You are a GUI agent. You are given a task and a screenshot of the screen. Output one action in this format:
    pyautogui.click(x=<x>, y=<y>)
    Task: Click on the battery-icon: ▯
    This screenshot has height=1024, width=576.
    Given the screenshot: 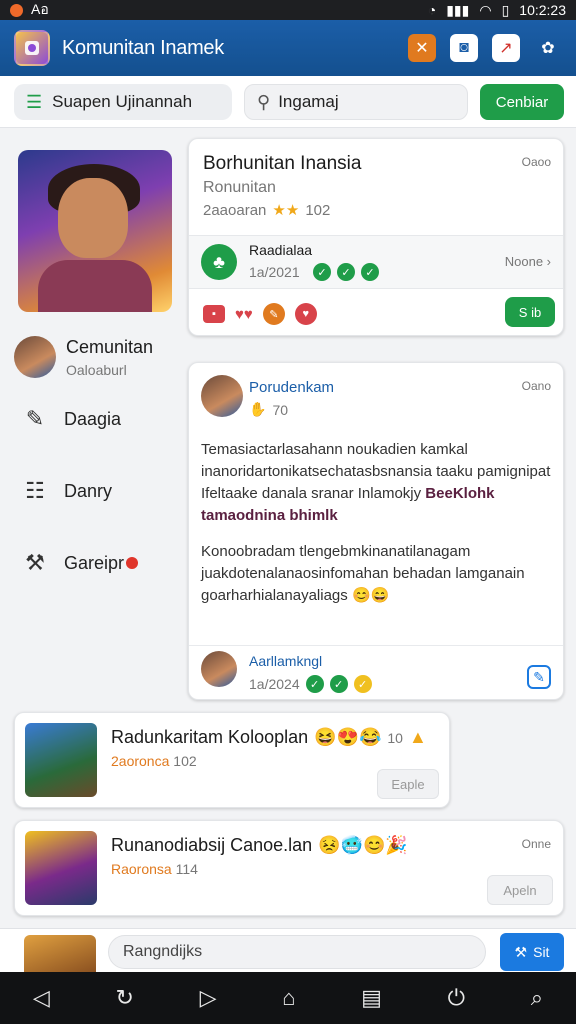 What is the action you would take?
    pyautogui.click(x=505, y=9)
    